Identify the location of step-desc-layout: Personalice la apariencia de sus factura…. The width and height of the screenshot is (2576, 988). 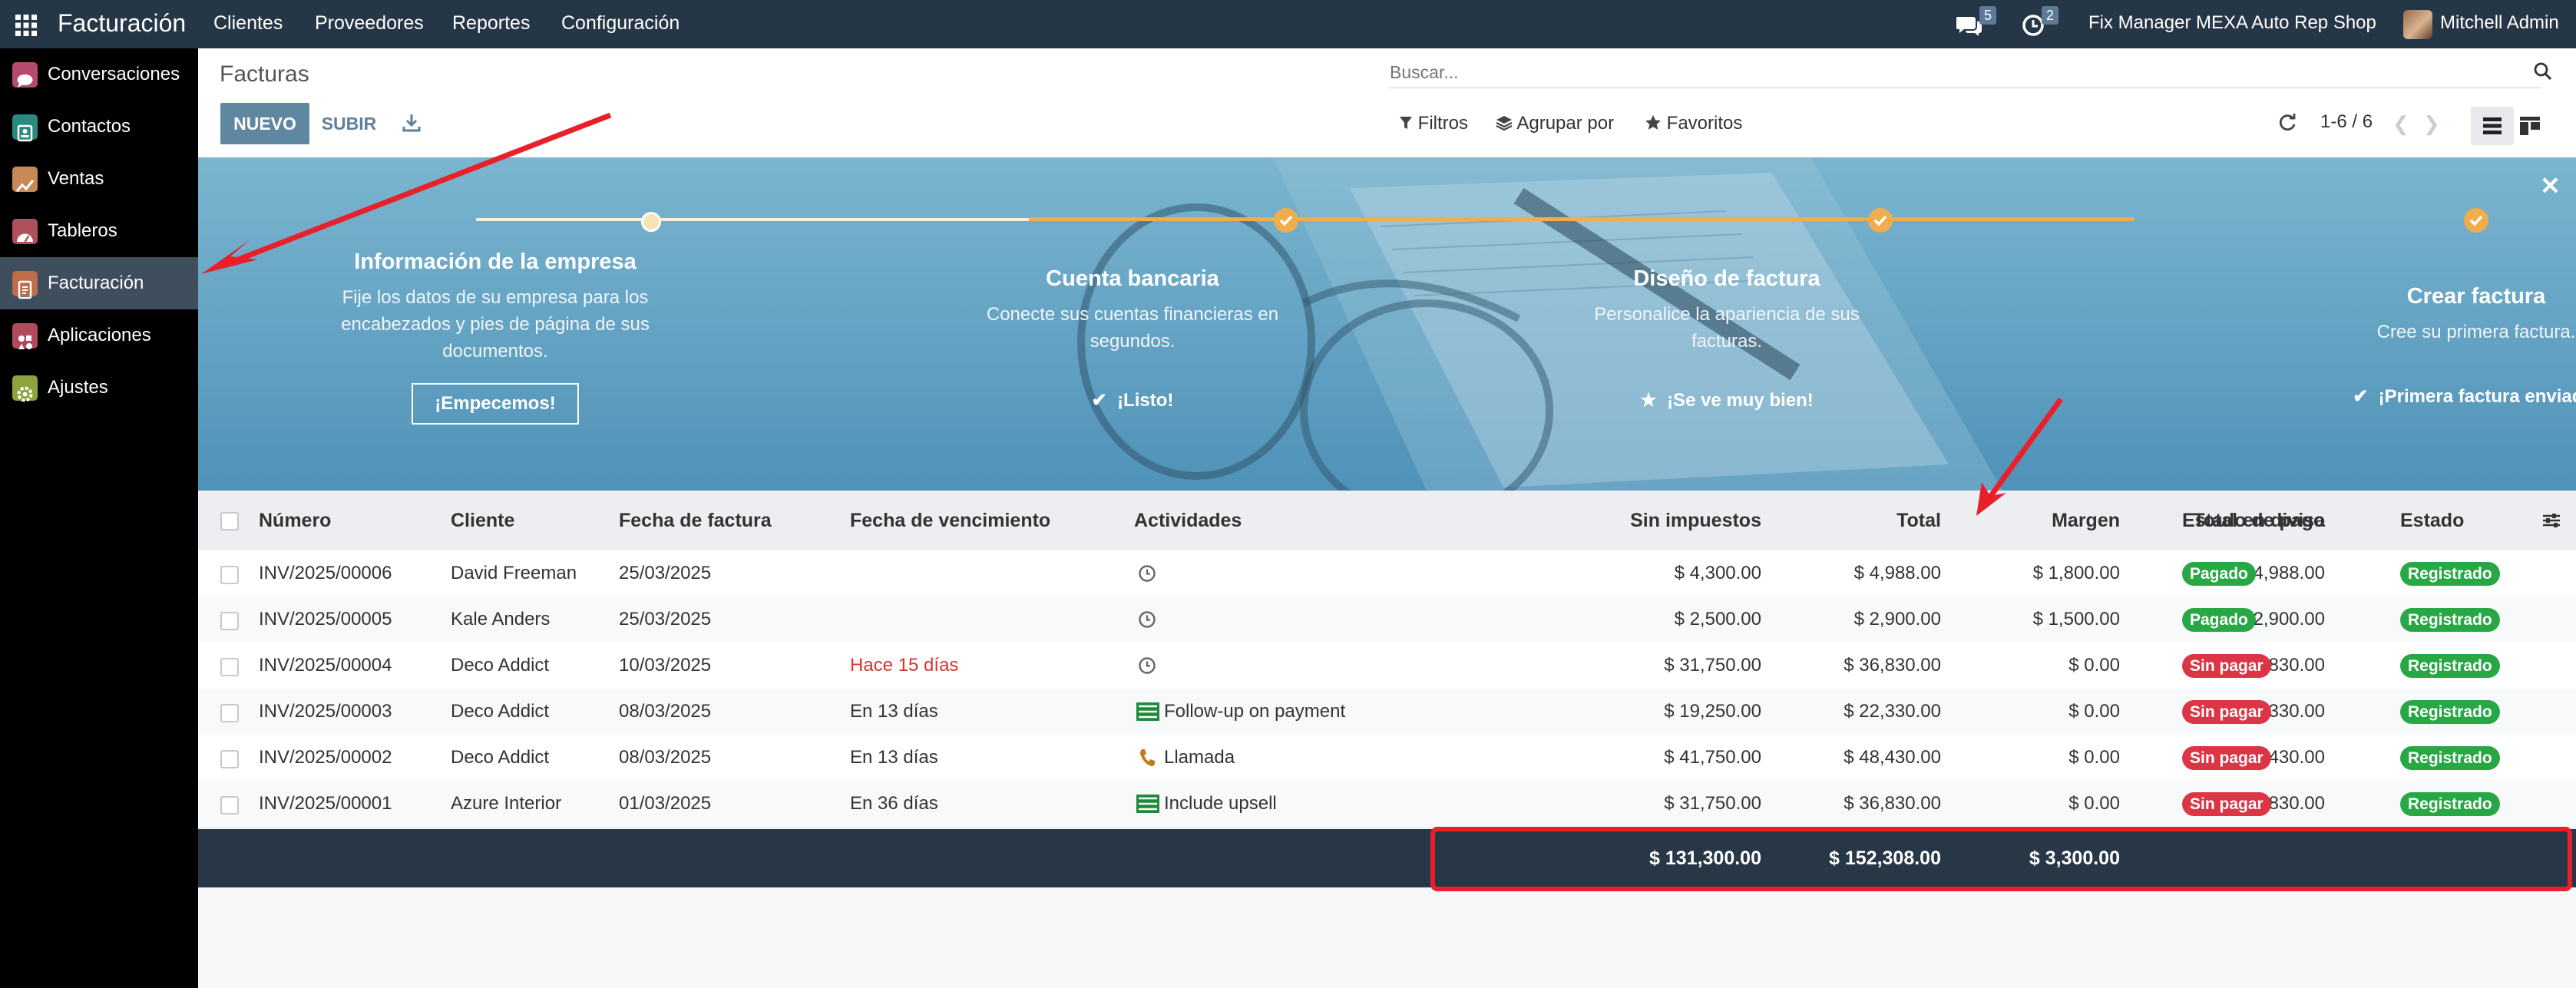
(1727, 328).